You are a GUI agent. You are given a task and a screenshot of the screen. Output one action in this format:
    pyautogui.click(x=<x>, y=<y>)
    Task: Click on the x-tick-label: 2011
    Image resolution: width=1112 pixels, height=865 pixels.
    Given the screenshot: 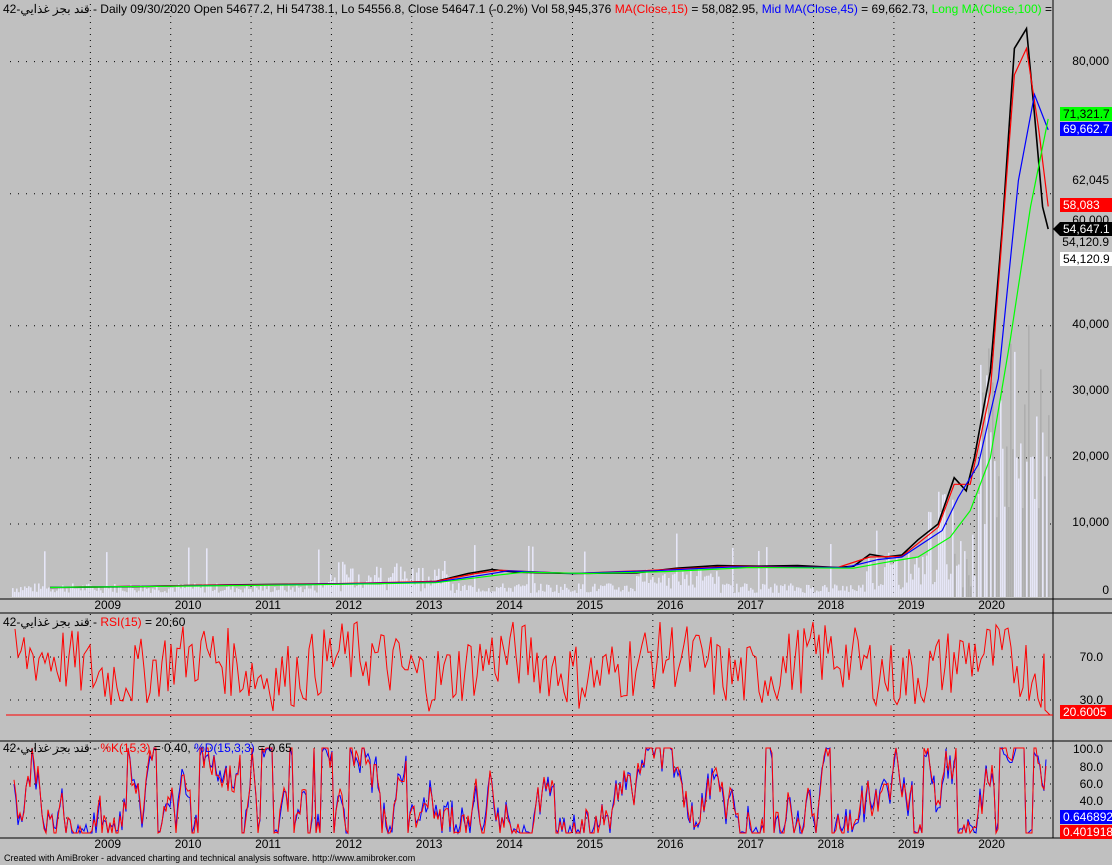 What is the action you would take?
    pyautogui.click(x=268, y=844)
    